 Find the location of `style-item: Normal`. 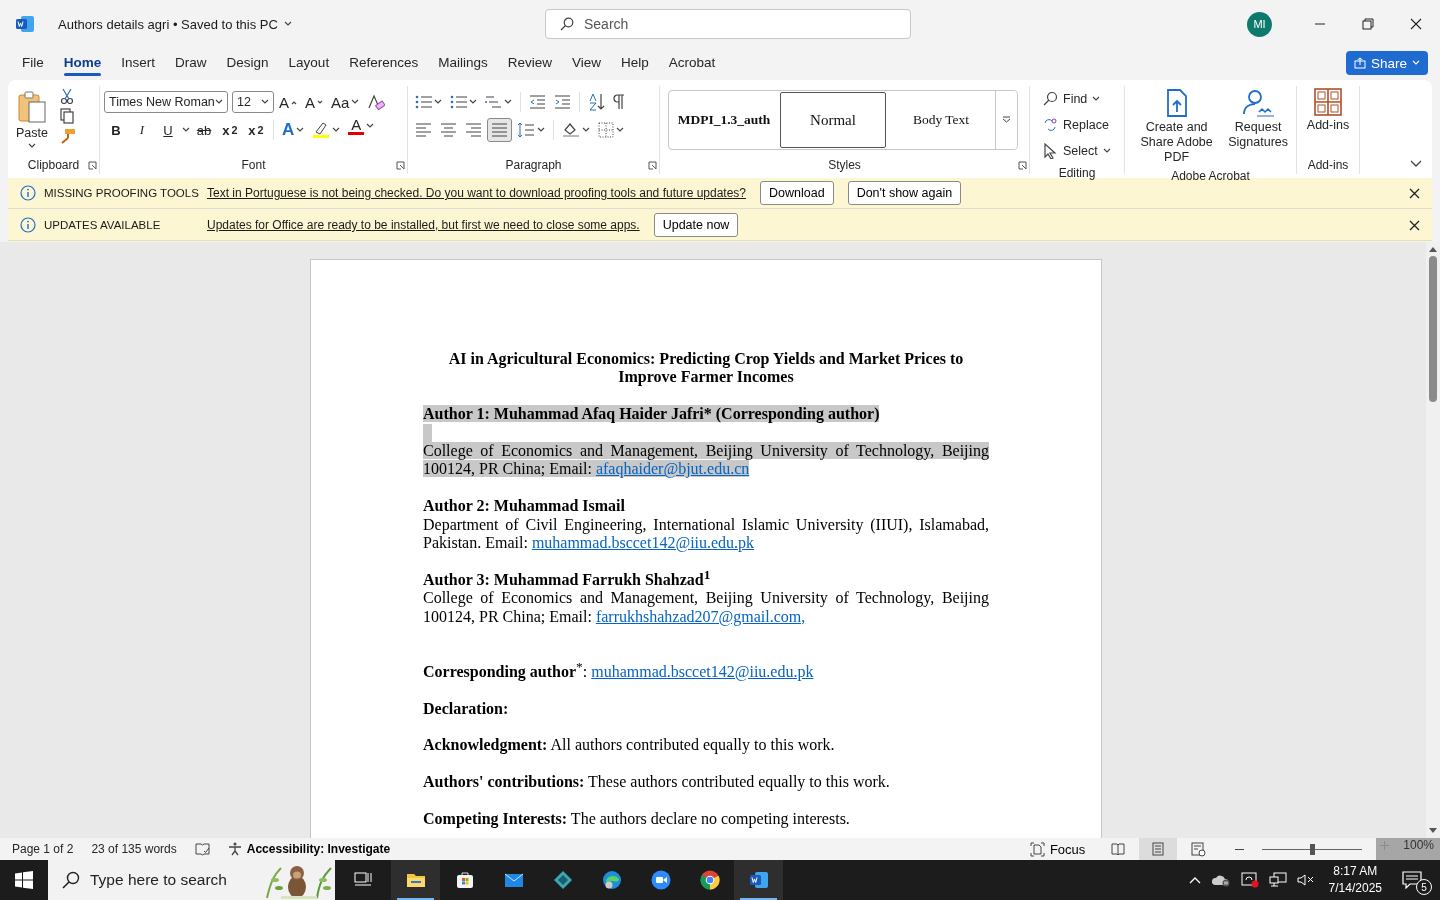

style-item: Normal is located at coordinates (833, 120).